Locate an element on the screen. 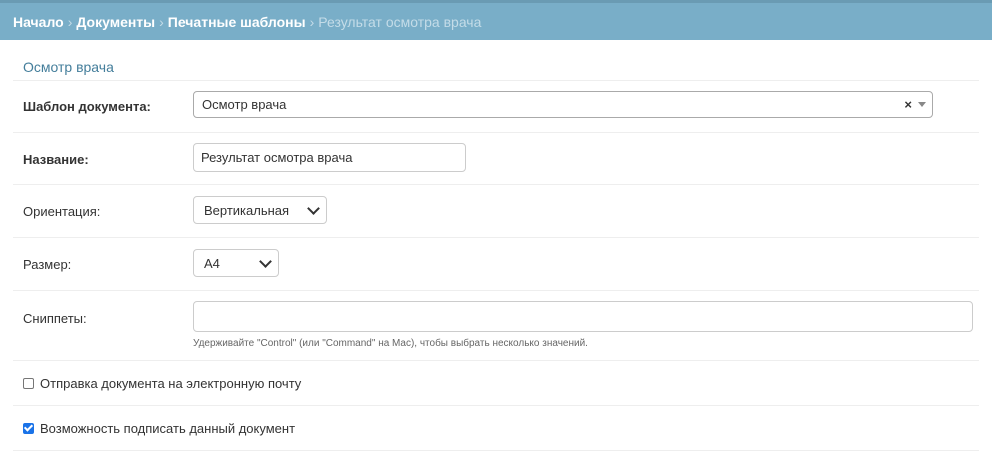  orientation-select-value: Вертикальная is located at coordinates (247, 210).